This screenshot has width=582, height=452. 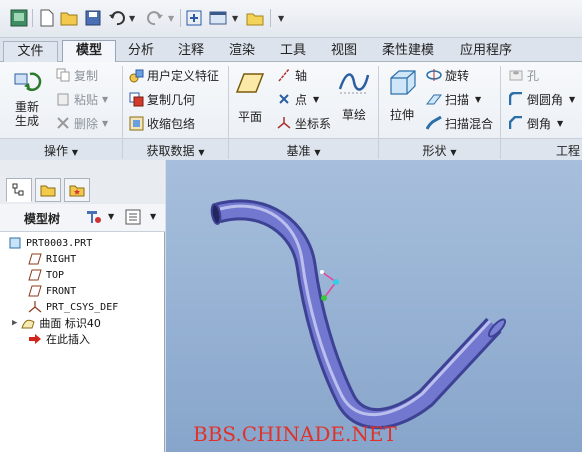 I want to click on tree-item-insert-here: 在此插入, so click(x=59, y=339).